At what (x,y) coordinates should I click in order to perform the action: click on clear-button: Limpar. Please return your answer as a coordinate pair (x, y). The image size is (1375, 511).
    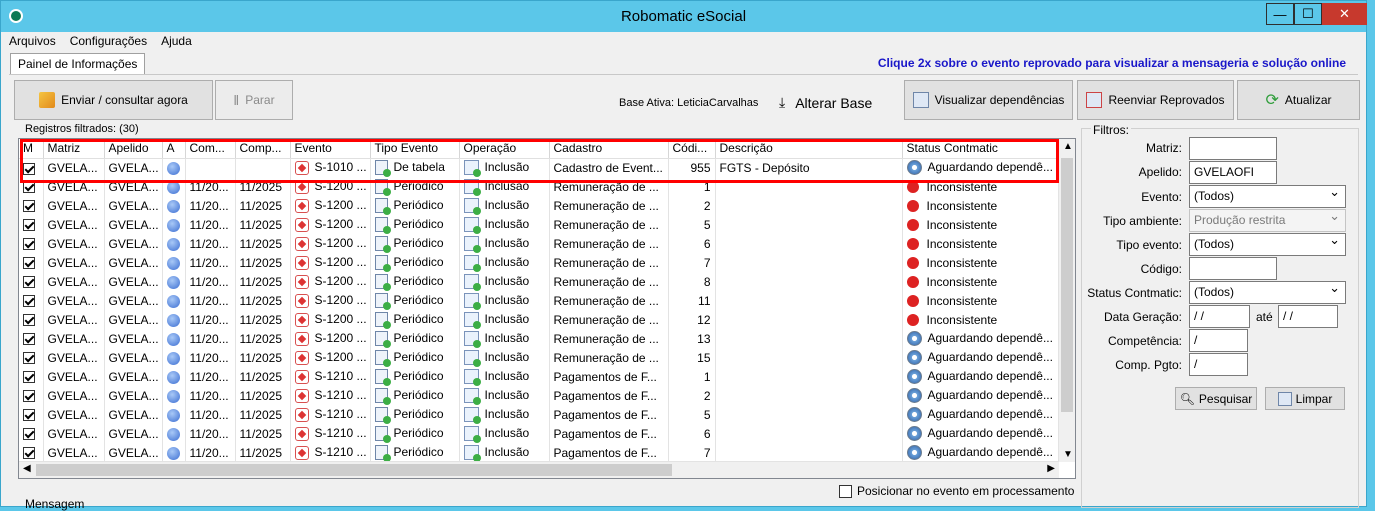
    Looking at the image, I should click on (1305, 398).